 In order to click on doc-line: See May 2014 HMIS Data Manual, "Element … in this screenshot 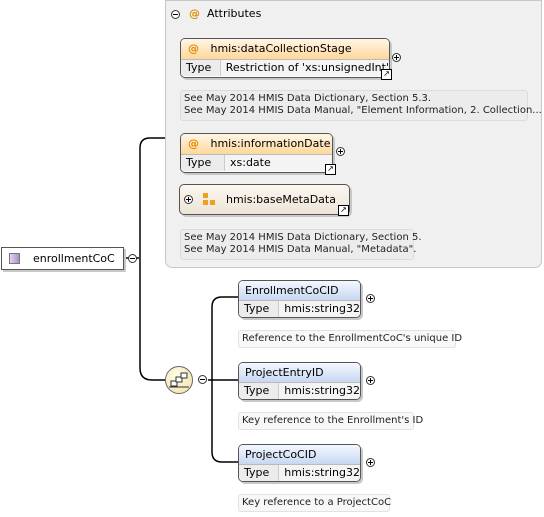, I will do `click(363, 110)`.